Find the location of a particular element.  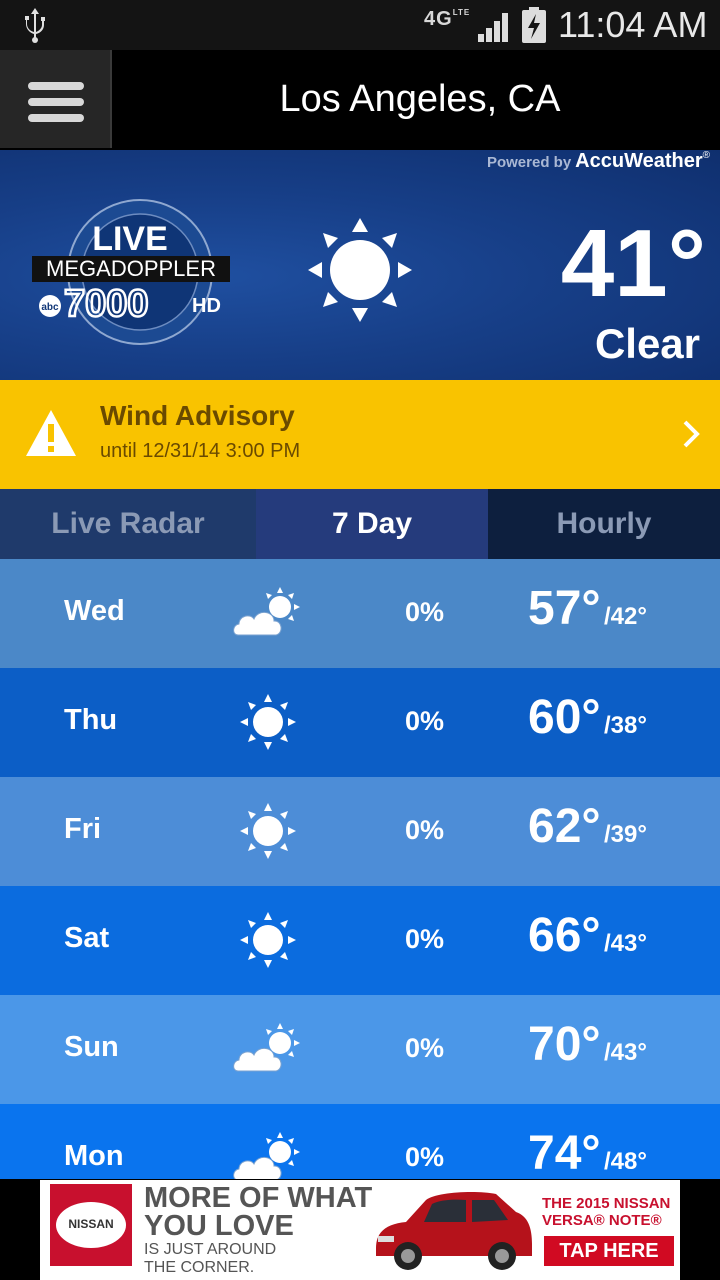

warning-icon is located at coordinates (51, 433).